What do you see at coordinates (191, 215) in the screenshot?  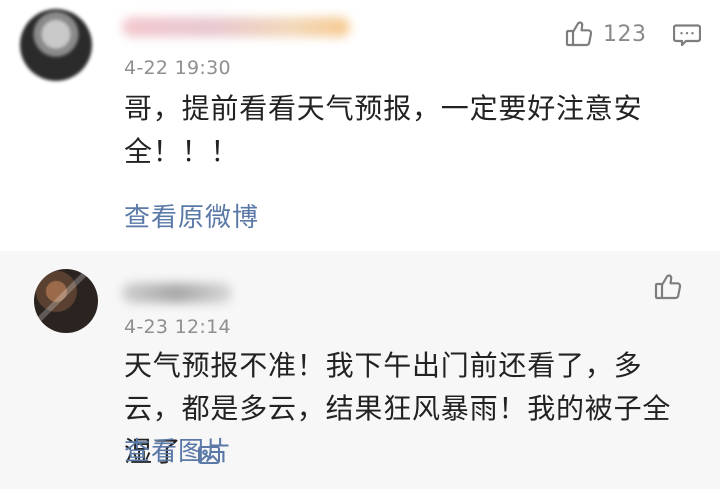 I see `view-original-link: 查看原微博` at bounding box center [191, 215].